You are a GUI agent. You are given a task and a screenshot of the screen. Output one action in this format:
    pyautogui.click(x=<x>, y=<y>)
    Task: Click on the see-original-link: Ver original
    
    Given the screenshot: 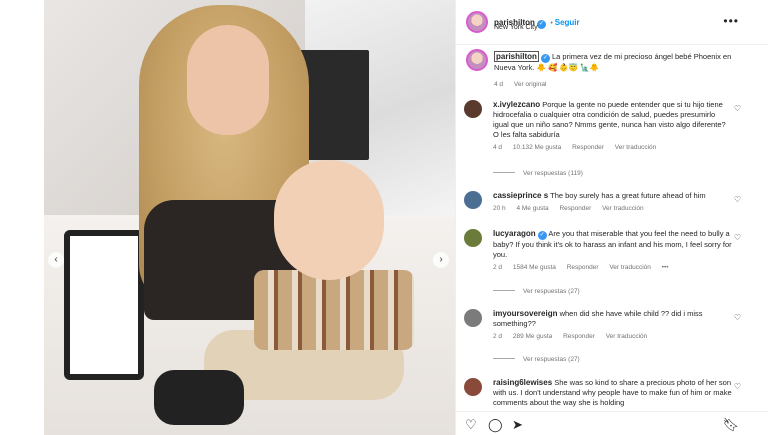 What is the action you would take?
    pyautogui.click(x=530, y=84)
    